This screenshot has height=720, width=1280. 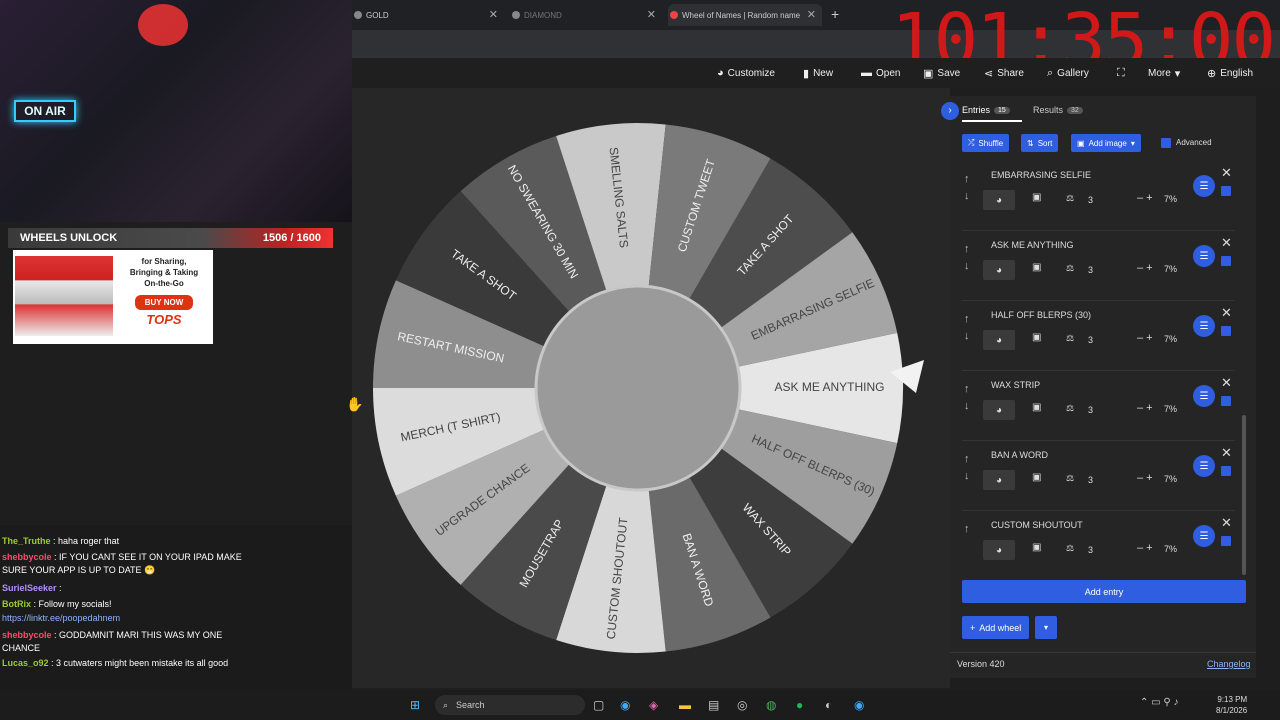 What do you see at coordinates (1244, 495) in the screenshot?
I see `entries-scrollbar` at bounding box center [1244, 495].